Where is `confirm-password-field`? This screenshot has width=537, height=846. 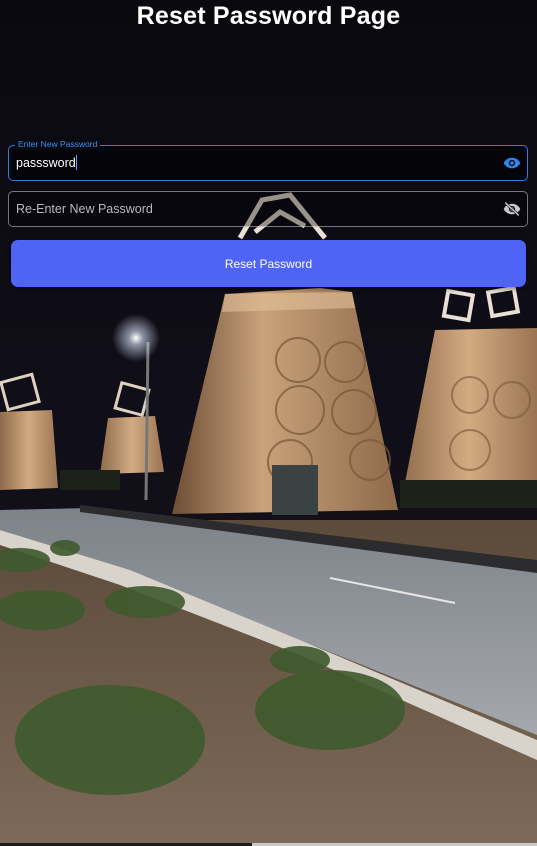
confirm-password-field is located at coordinates (268, 209).